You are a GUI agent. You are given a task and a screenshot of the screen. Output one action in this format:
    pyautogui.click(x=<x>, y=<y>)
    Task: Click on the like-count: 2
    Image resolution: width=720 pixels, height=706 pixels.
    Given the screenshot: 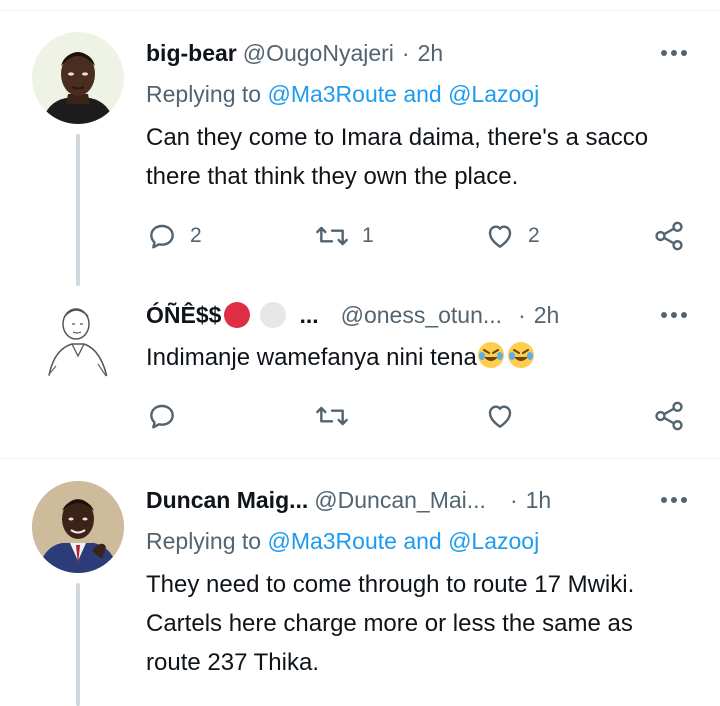 What is the action you would take?
    pyautogui.click(x=534, y=235)
    